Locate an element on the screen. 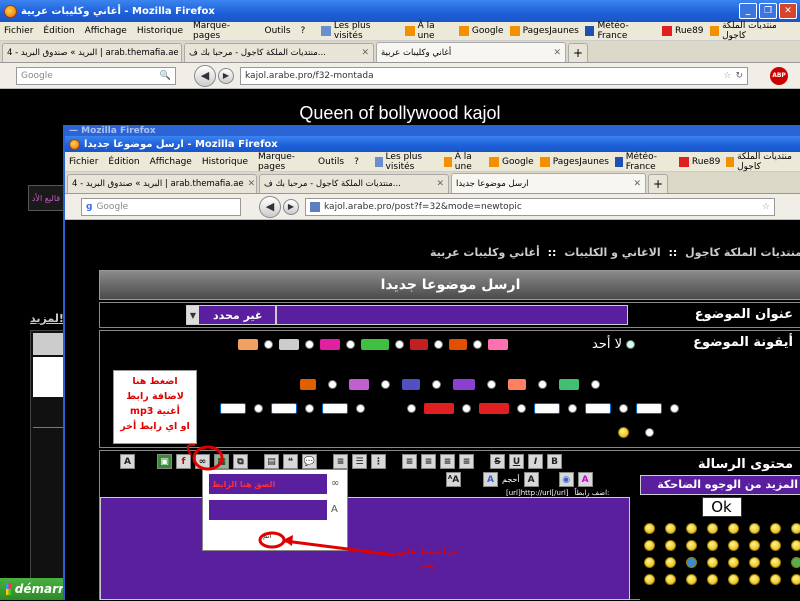 This screenshot has width=800, height=601. reload-icon: ↻ is located at coordinates (739, 76).